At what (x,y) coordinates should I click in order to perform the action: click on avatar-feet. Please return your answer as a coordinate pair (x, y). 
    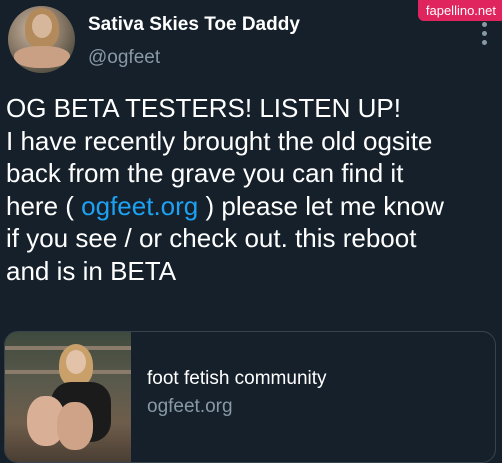
    Looking at the image, I should click on (42, 57).